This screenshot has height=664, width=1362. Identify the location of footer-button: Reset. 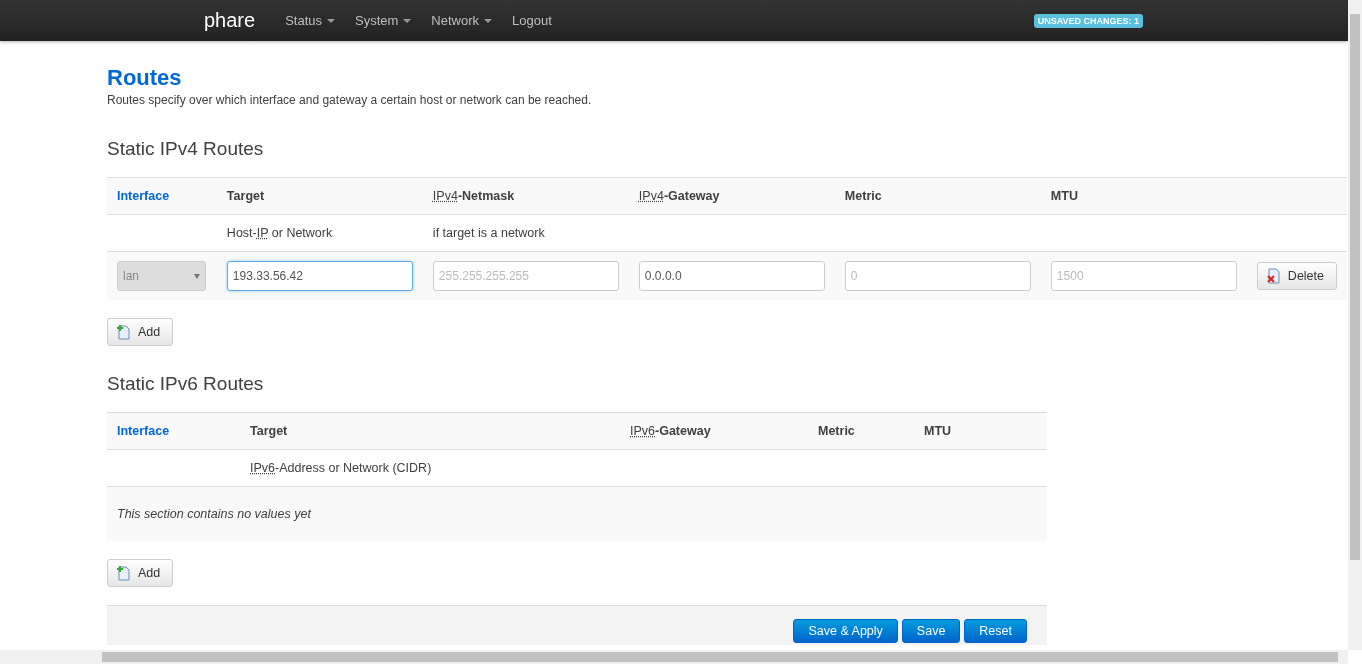
(995, 631).